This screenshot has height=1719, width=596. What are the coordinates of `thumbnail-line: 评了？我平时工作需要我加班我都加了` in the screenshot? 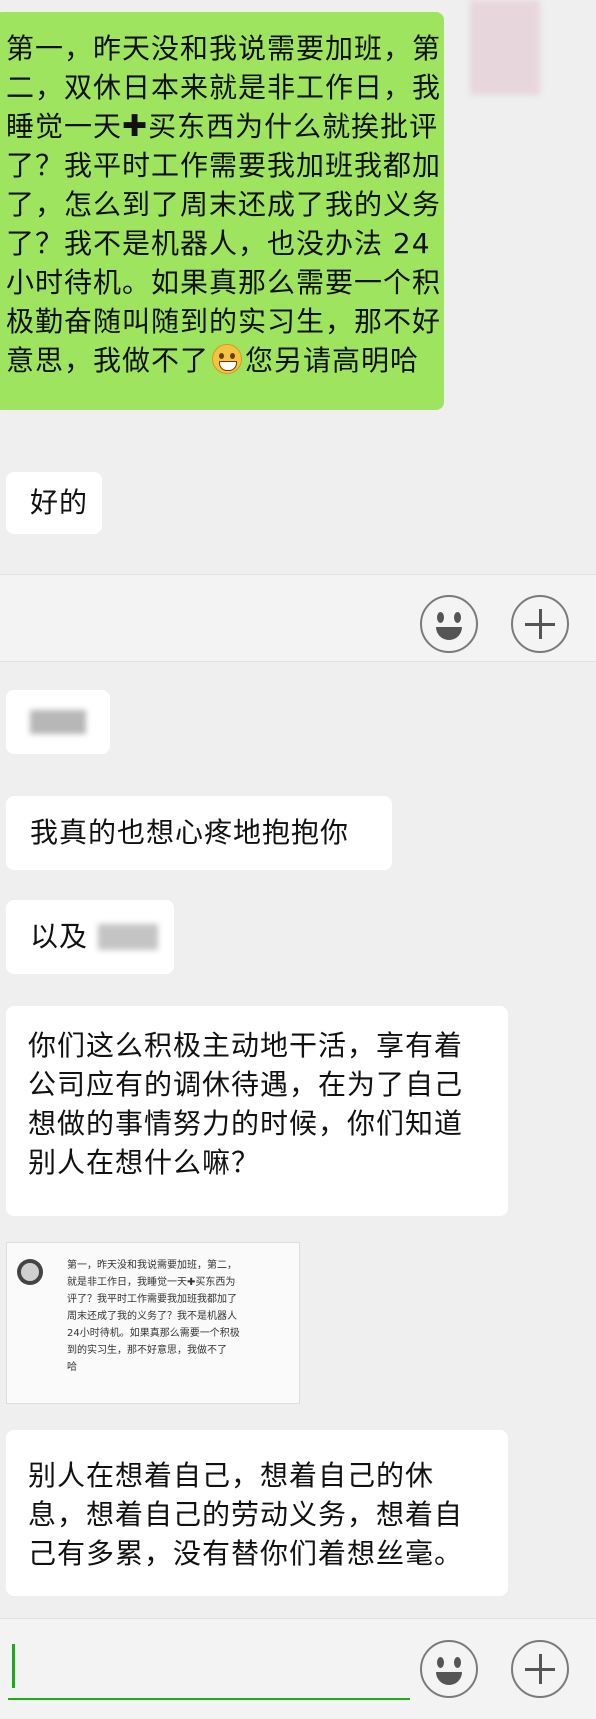 It's located at (152, 1299).